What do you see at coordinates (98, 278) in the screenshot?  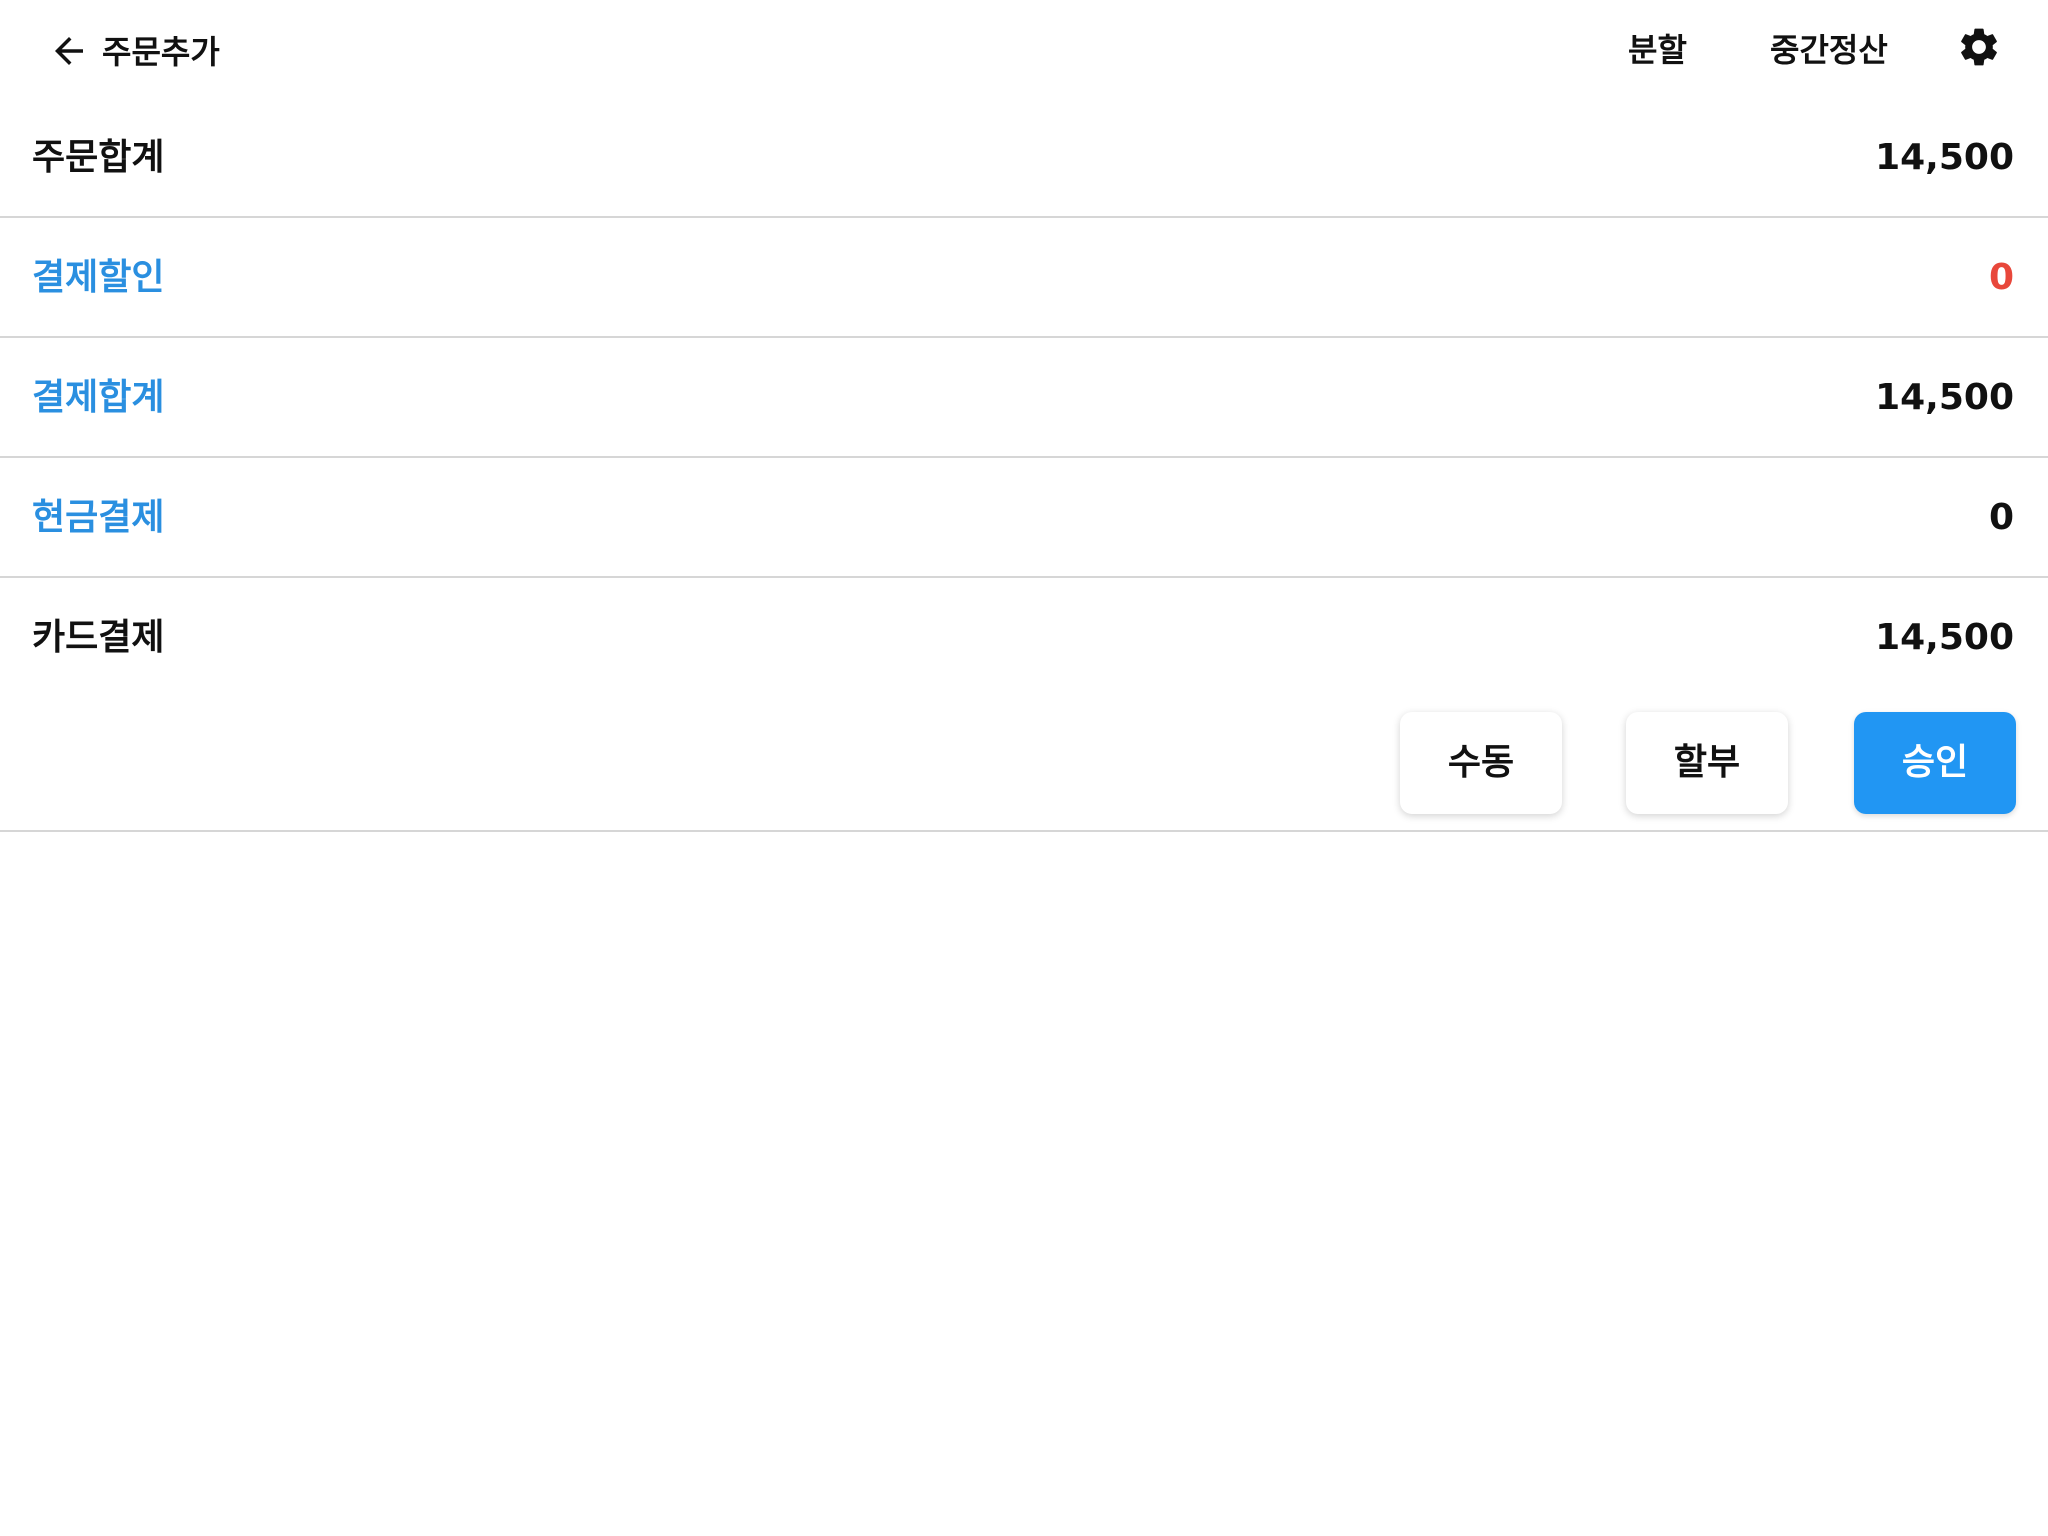 I see `payment-discount-label: 결제할인` at bounding box center [98, 278].